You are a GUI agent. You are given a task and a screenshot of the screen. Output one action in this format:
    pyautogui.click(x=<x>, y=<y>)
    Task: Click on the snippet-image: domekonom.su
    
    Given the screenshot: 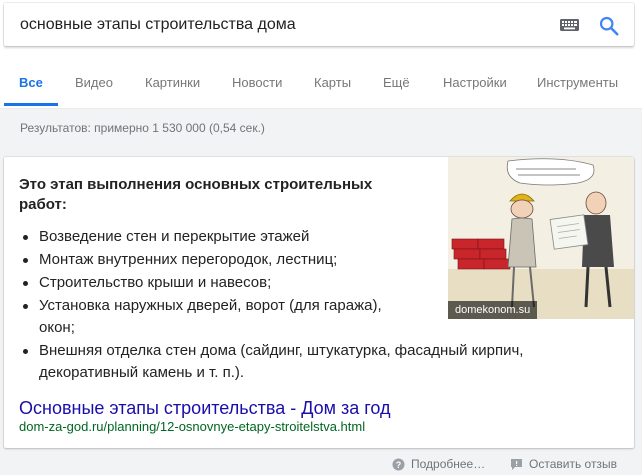 What is the action you would take?
    pyautogui.click(x=541, y=238)
    